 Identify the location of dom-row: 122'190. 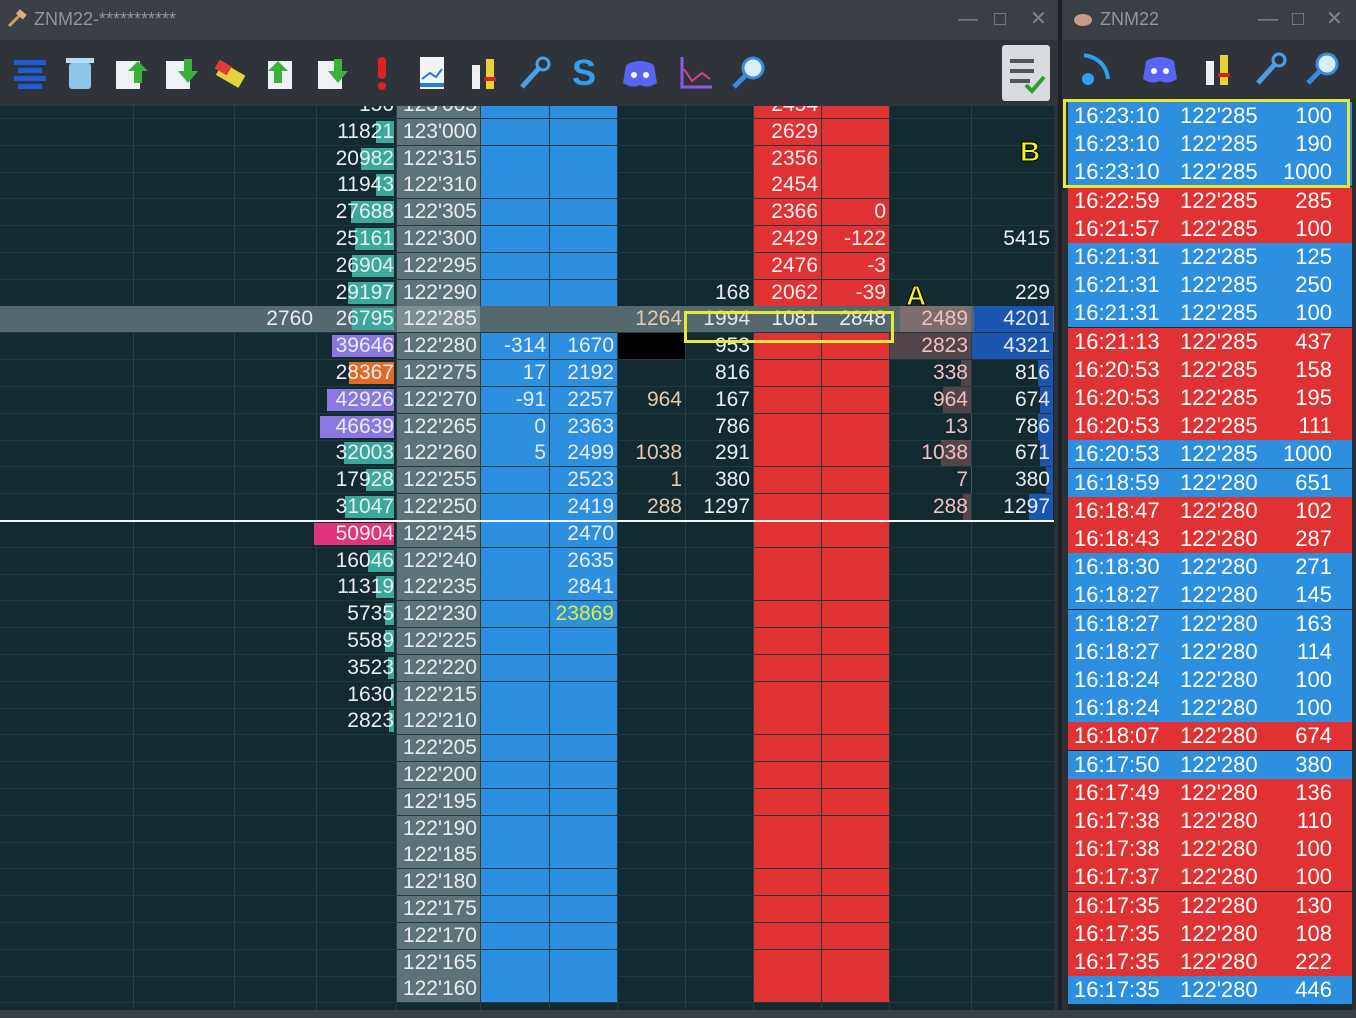
(527, 829).